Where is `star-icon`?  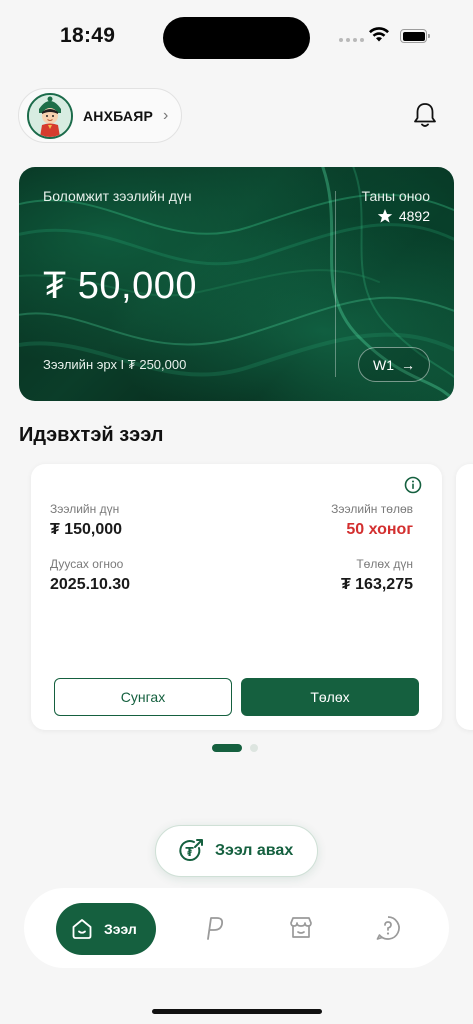
star-icon is located at coordinates (385, 216).